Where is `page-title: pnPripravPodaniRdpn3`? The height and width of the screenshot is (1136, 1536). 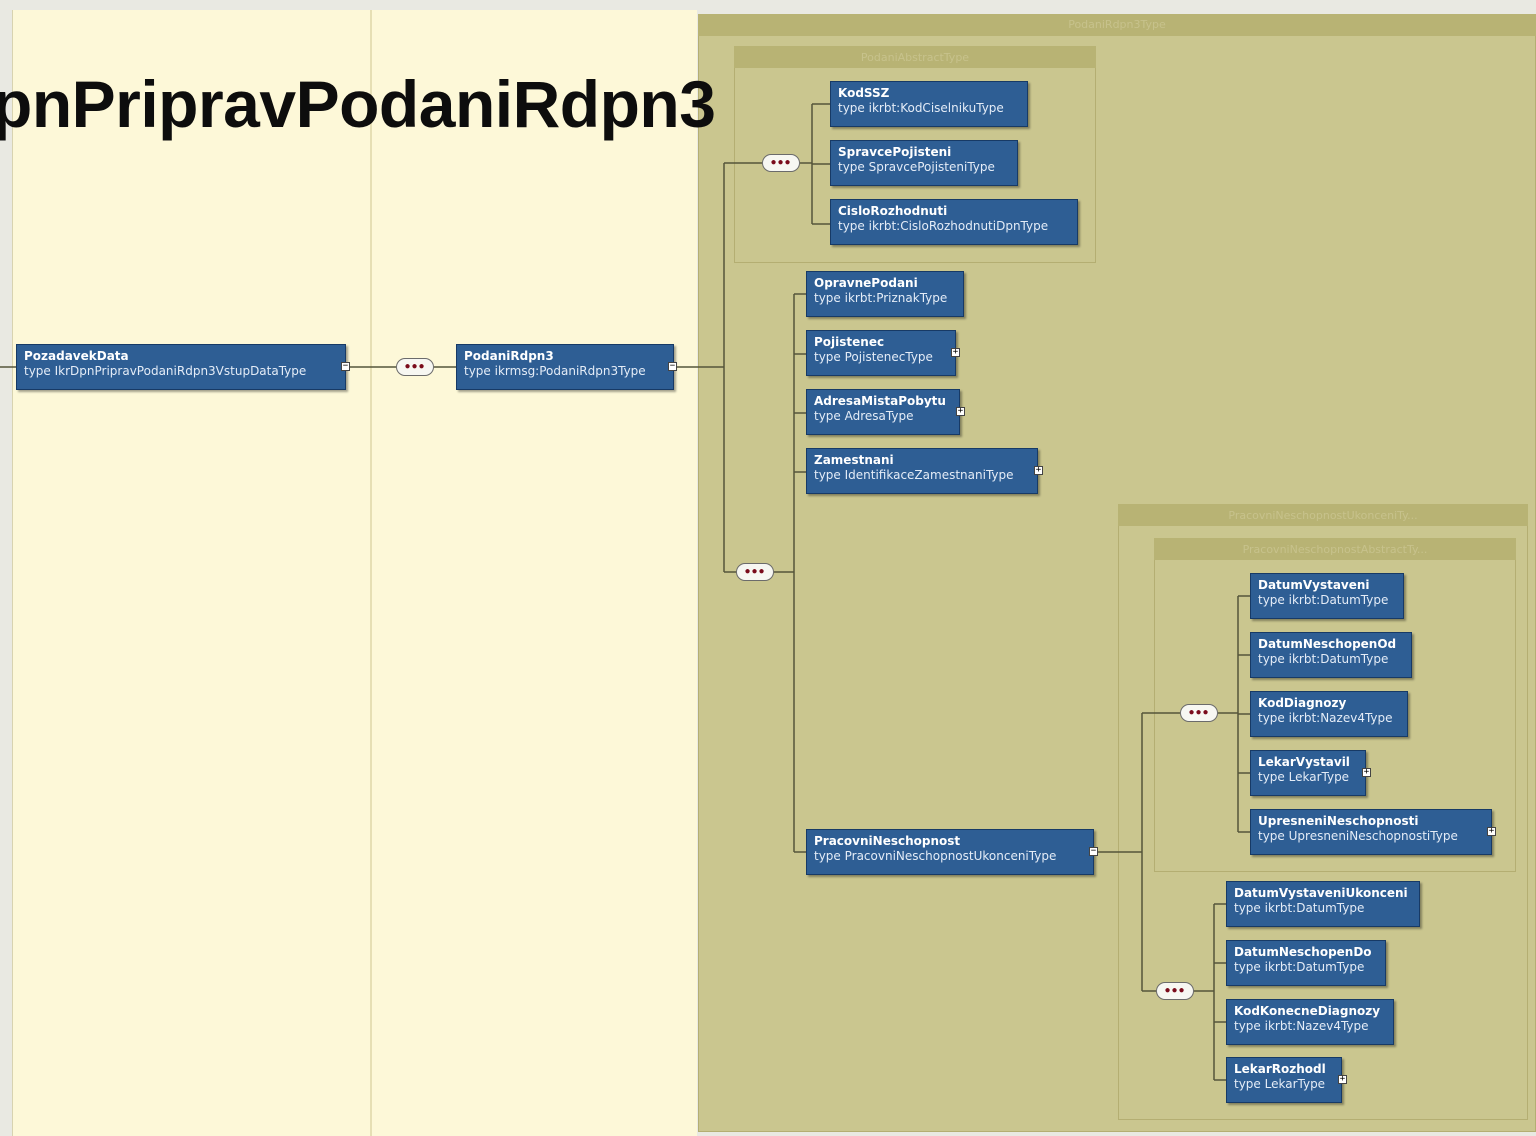
page-title: pnPripravPodaniRdpn3 is located at coordinates (358, 104).